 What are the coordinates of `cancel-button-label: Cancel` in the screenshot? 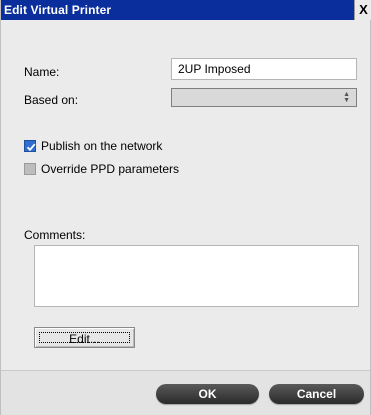 It's located at (316, 394).